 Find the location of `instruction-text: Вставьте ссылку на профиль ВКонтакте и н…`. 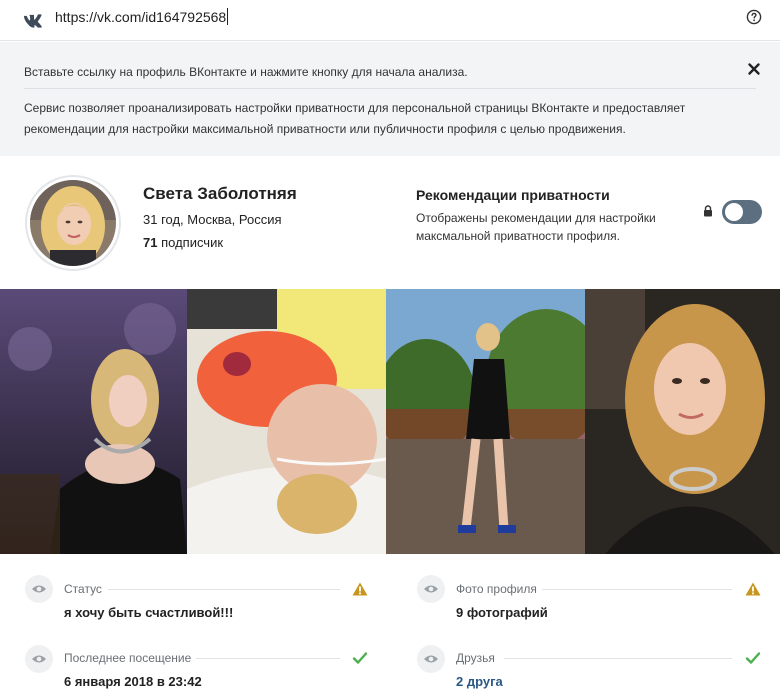

instruction-text: Вставьте ссылку на профиль ВКонтакте и н… is located at coordinates (246, 72).